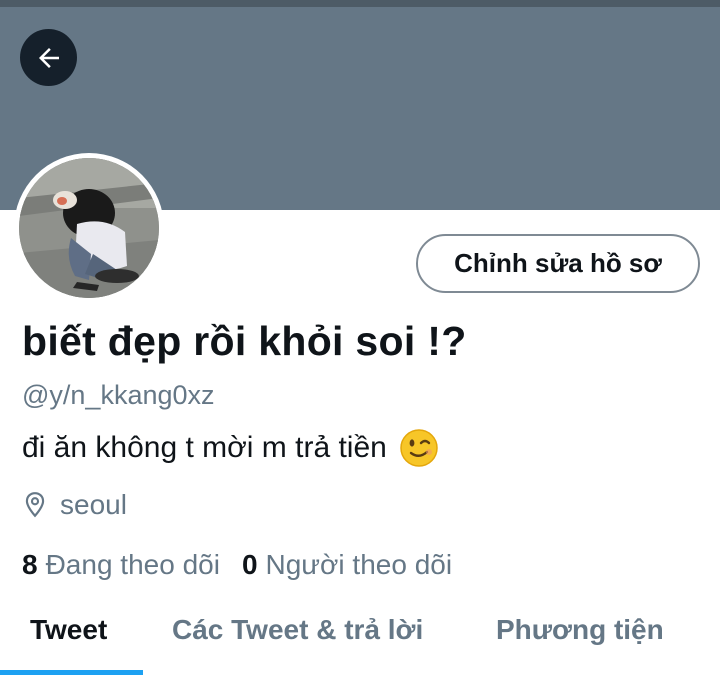 This screenshot has height=681, width=720. What do you see at coordinates (359, 564) in the screenshot?
I see `followers-label: Người theo dõi` at bounding box center [359, 564].